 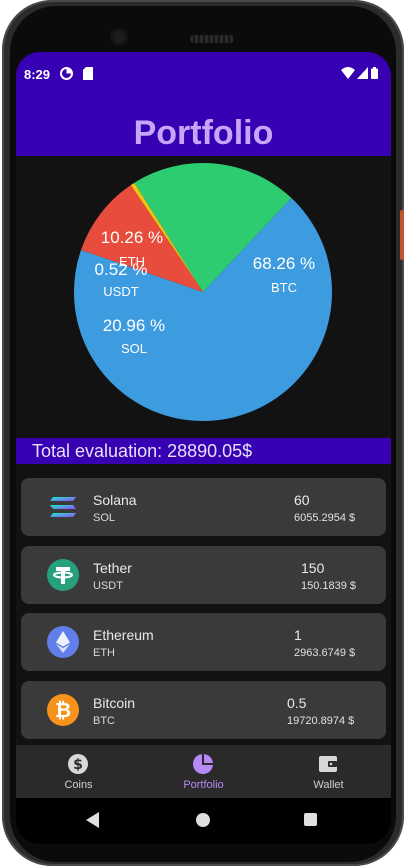 I want to click on signal-icon, so click(x=362, y=74).